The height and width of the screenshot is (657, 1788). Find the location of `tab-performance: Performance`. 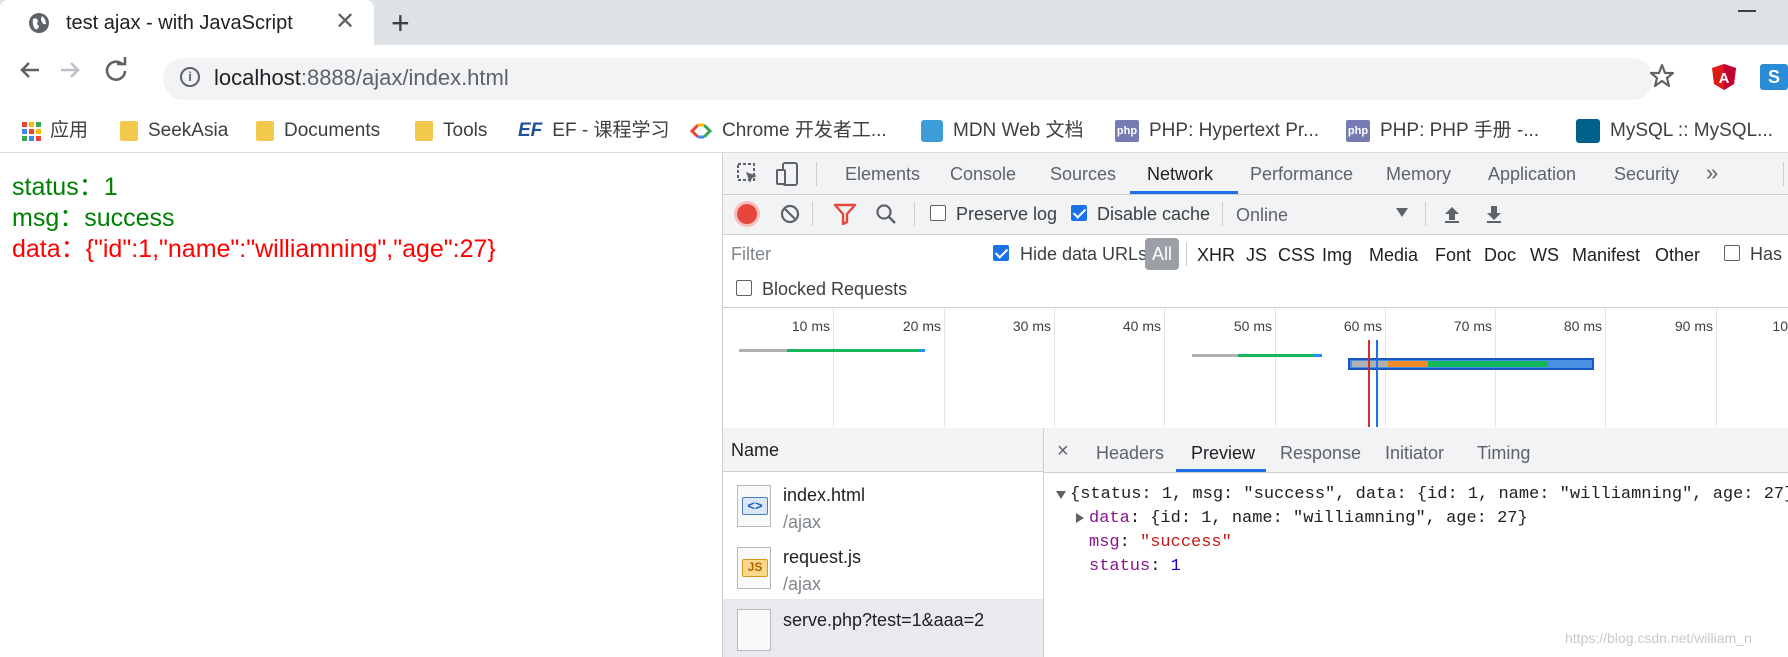

tab-performance: Performance is located at coordinates (1301, 174).